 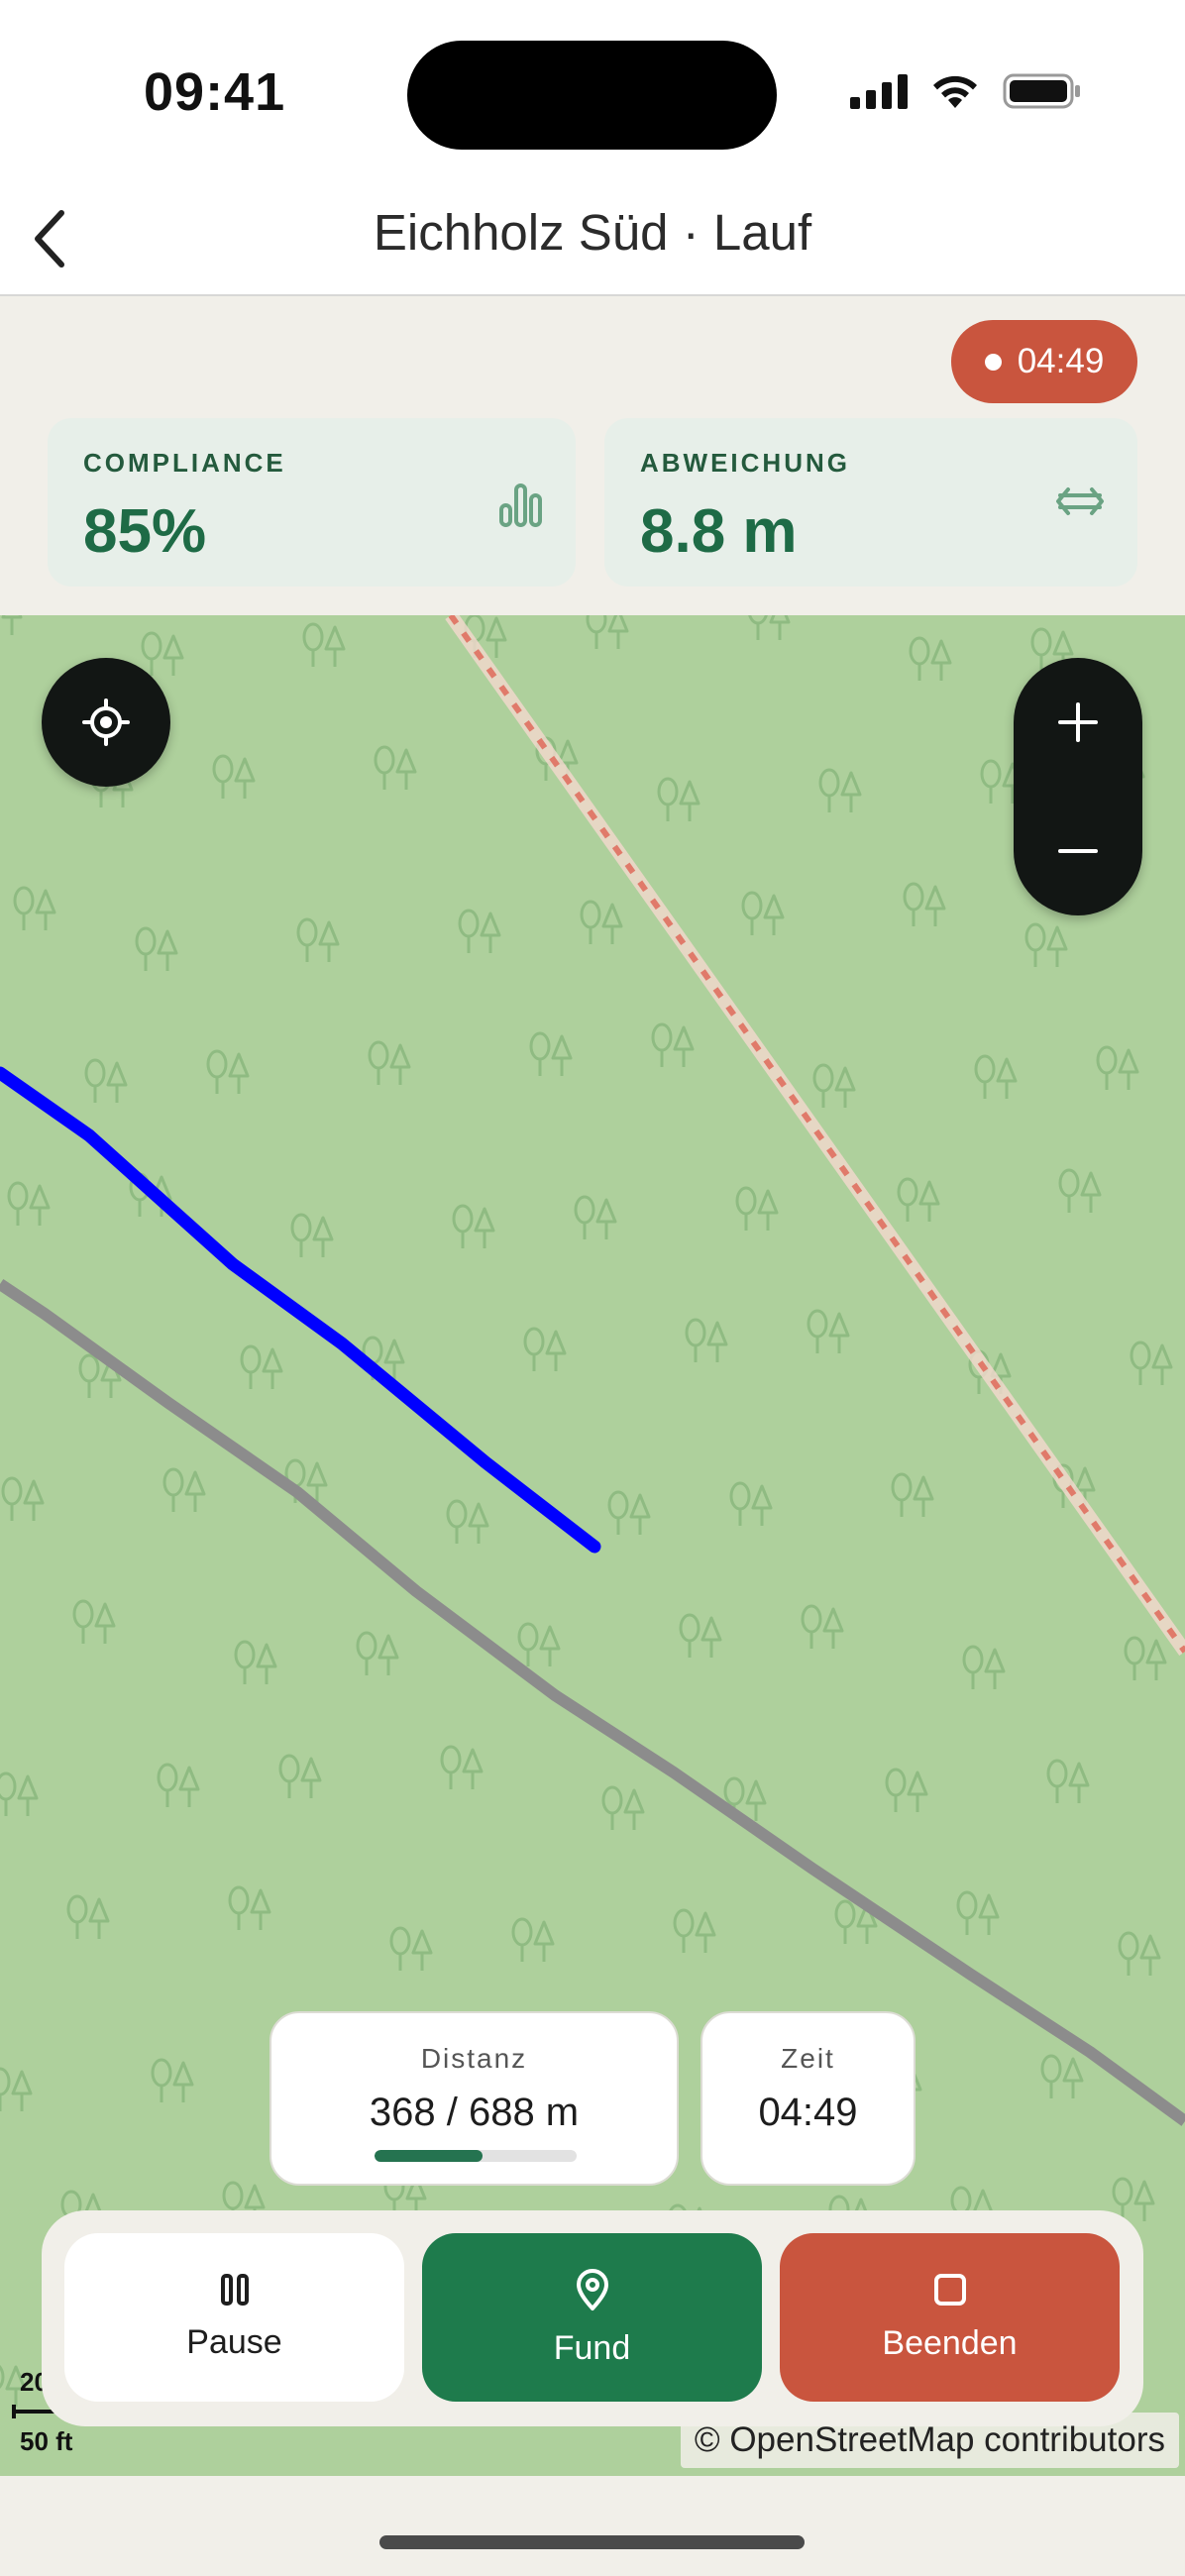 I want to click on status-time: 09:41, so click(x=215, y=92).